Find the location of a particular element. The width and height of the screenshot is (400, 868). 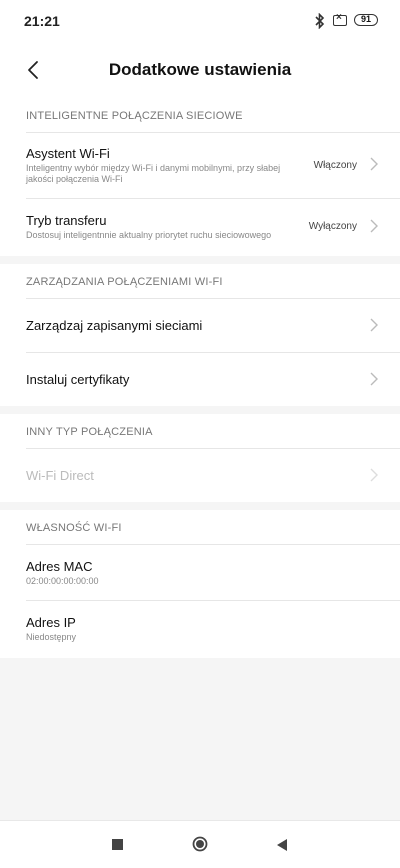

section-header: INTELIGENTNE POŁĄCZENIA SIECIOWE is located at coordinates (134, 116).